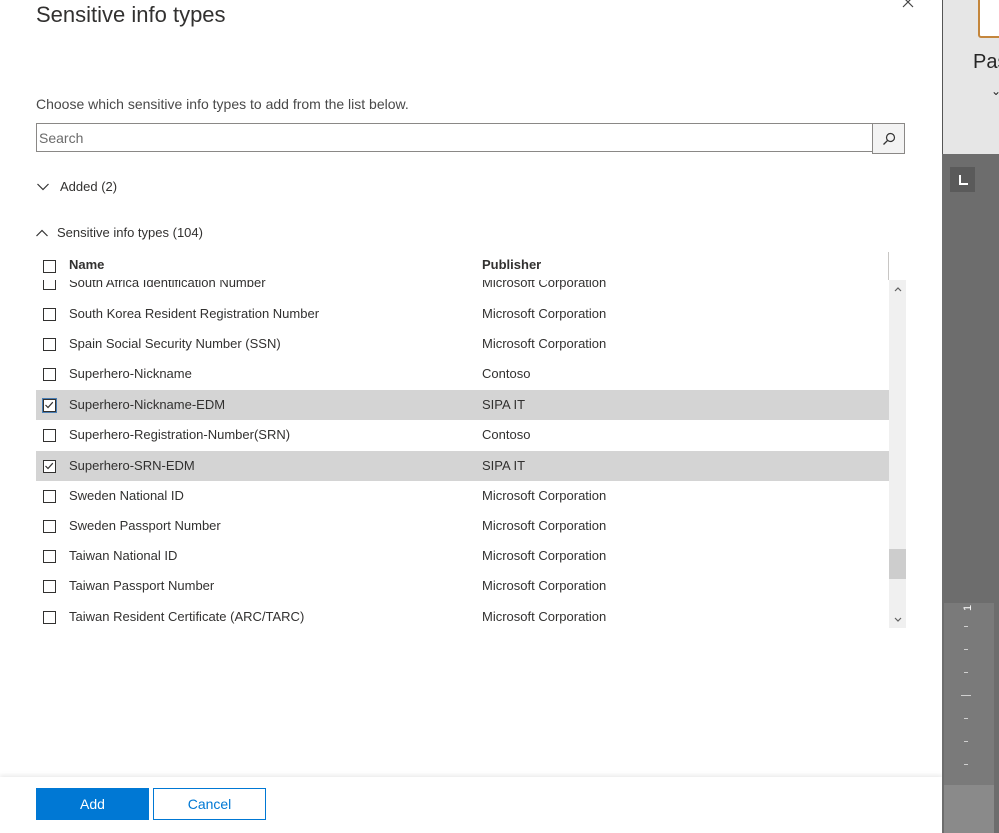 The height and width of the screenshot is (833, 999). I want to click on select-all-checkbox, so click(49, 266).